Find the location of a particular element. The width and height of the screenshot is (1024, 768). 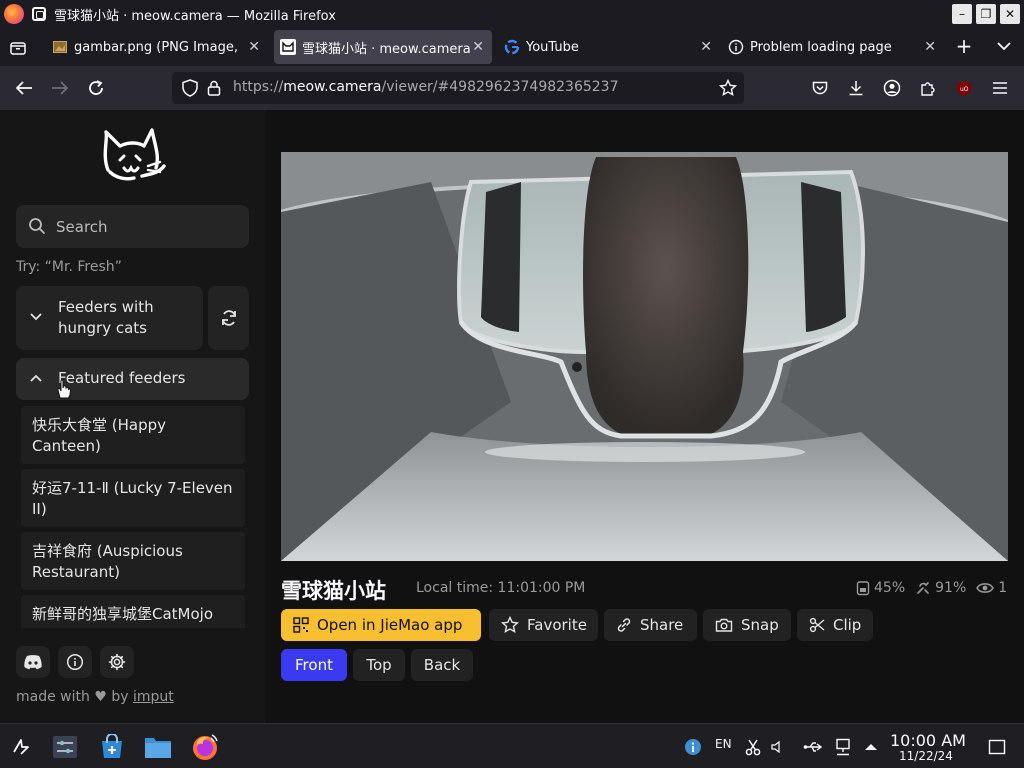

usb-device-icon is located at coordinates (813, 747).